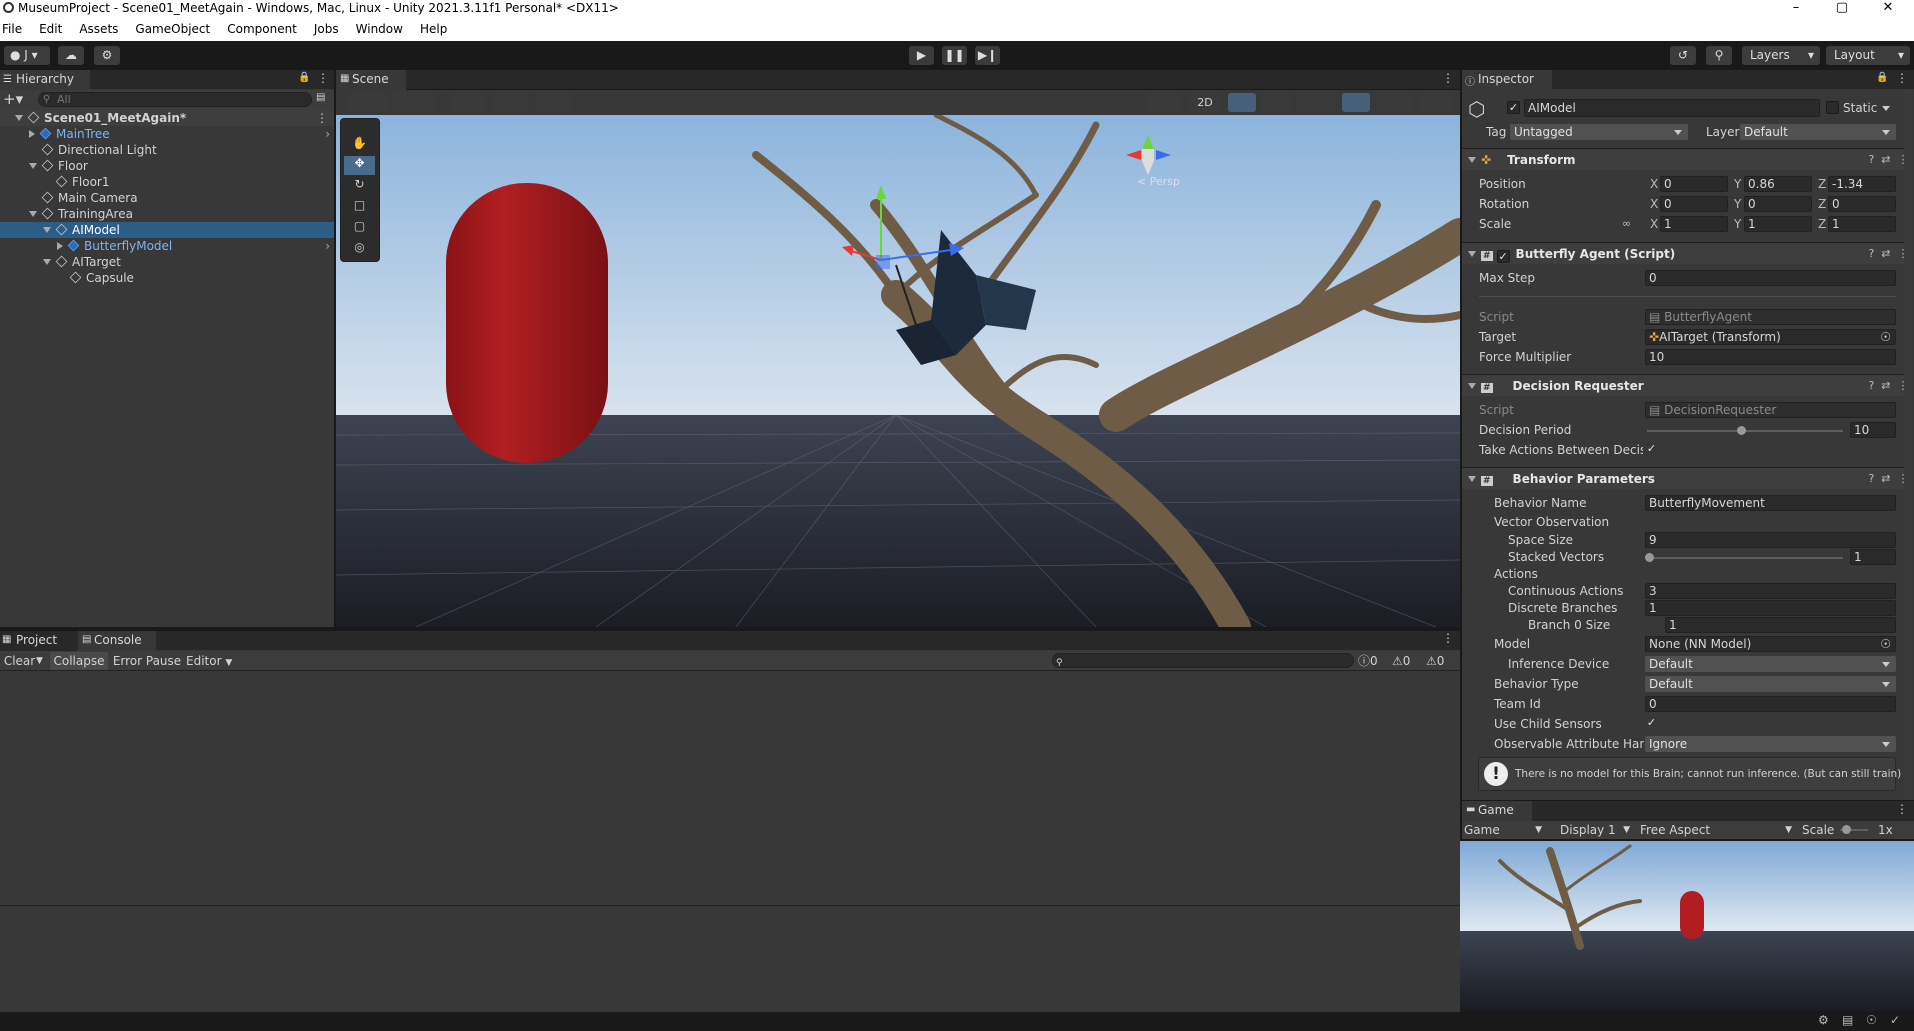 The width and height of the screenshot is (1914, 1031). I want to click on shading-dropdown, so click(1164, 102).